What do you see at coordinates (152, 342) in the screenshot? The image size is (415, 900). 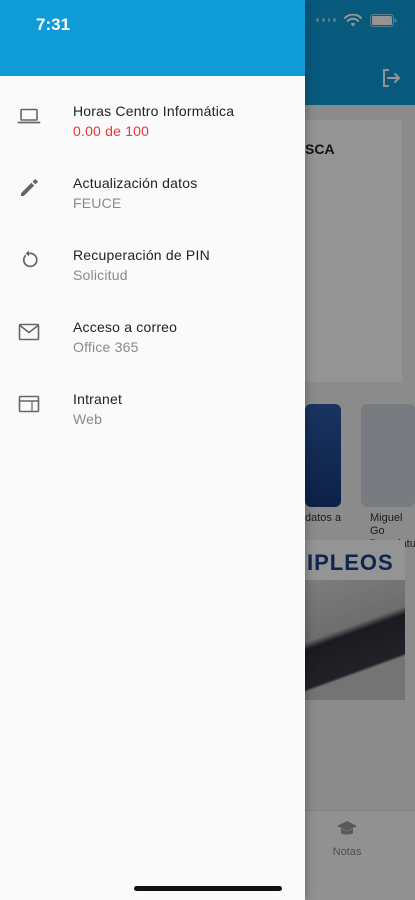 I see `menu-item-correo: Acceso a correo Office 365` at bounding box center [152, 342].